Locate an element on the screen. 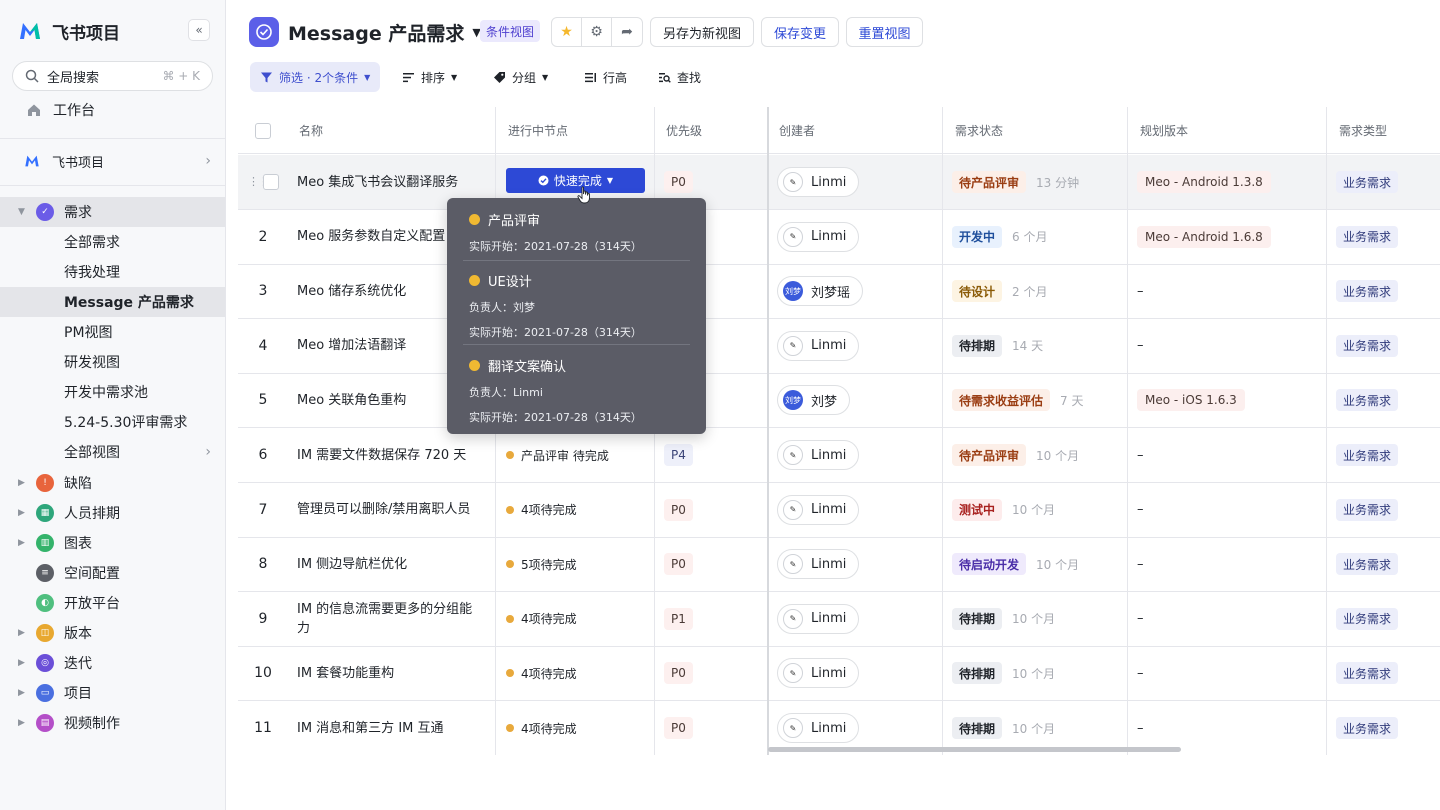 The width and height of the screenshot is (1440, 810). creator-cell: 刘梦 刘梦 is located at coordinates (814, 400).